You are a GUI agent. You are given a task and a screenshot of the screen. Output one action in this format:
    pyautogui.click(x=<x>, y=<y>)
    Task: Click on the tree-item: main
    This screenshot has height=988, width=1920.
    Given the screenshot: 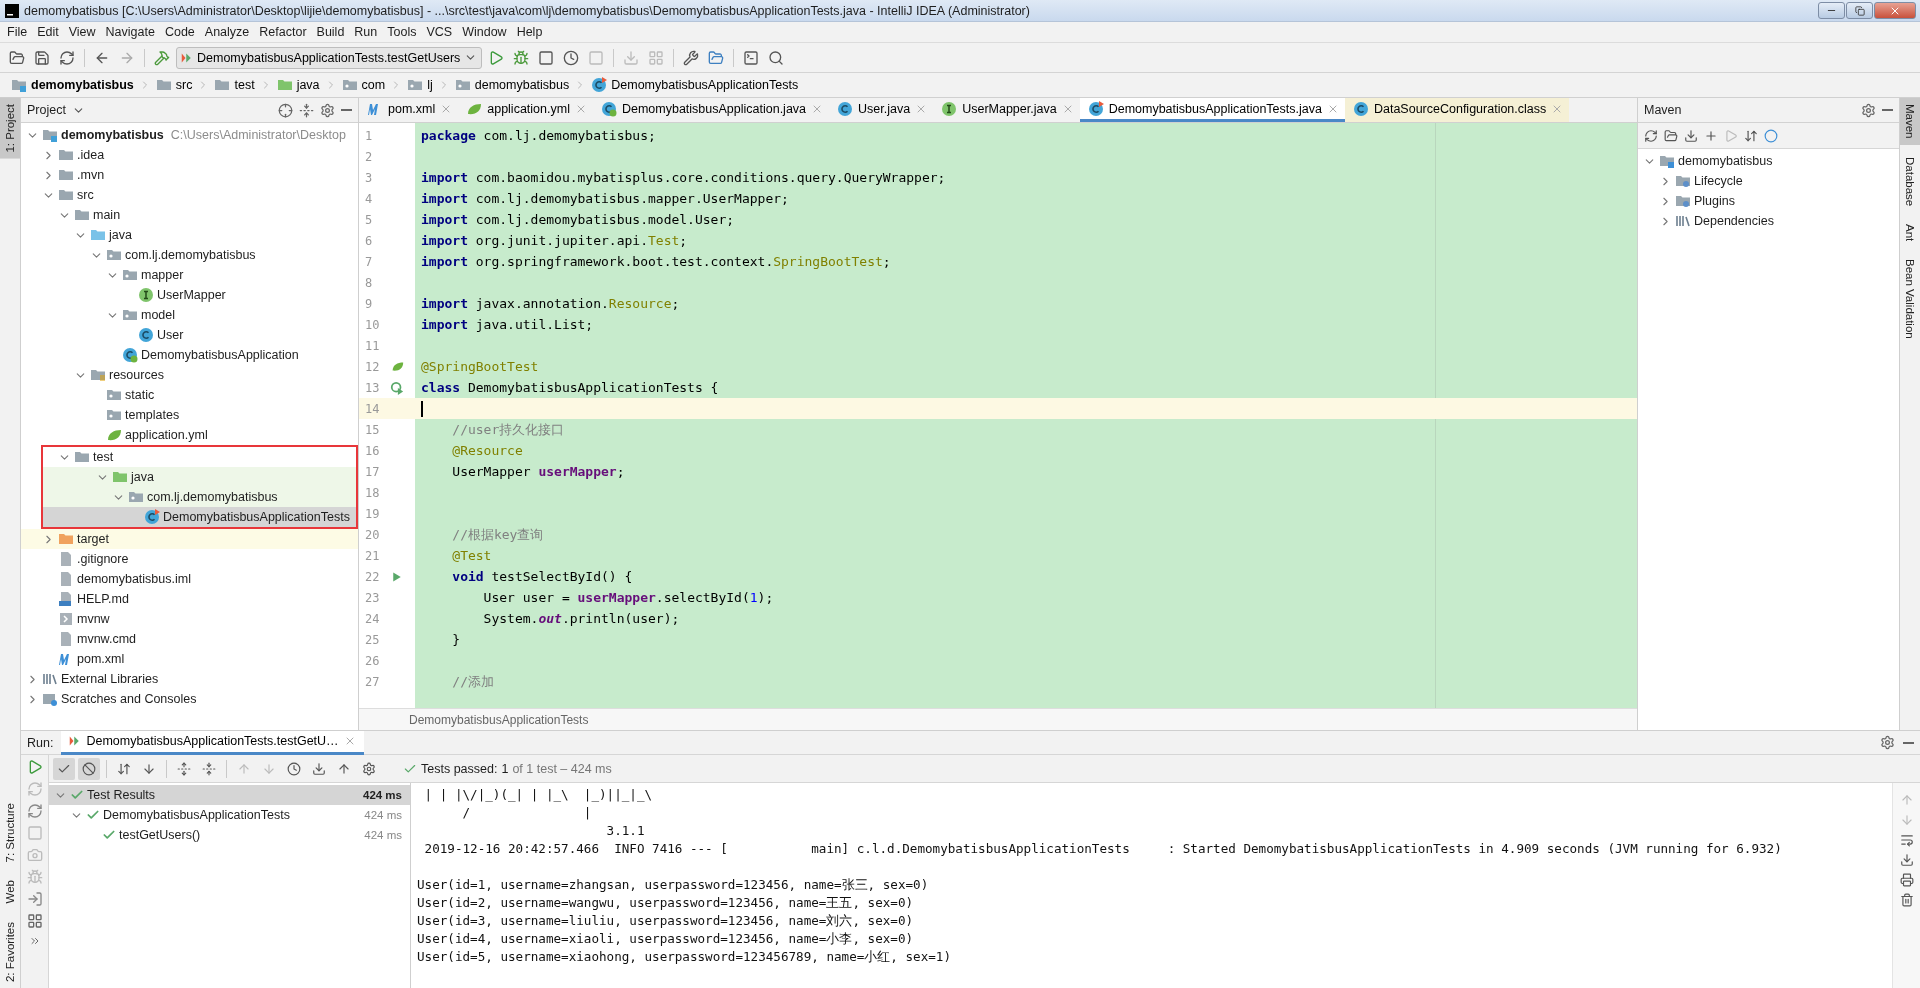 What is the action you would take?
    pyautogui.click(x=189, y=215)
    